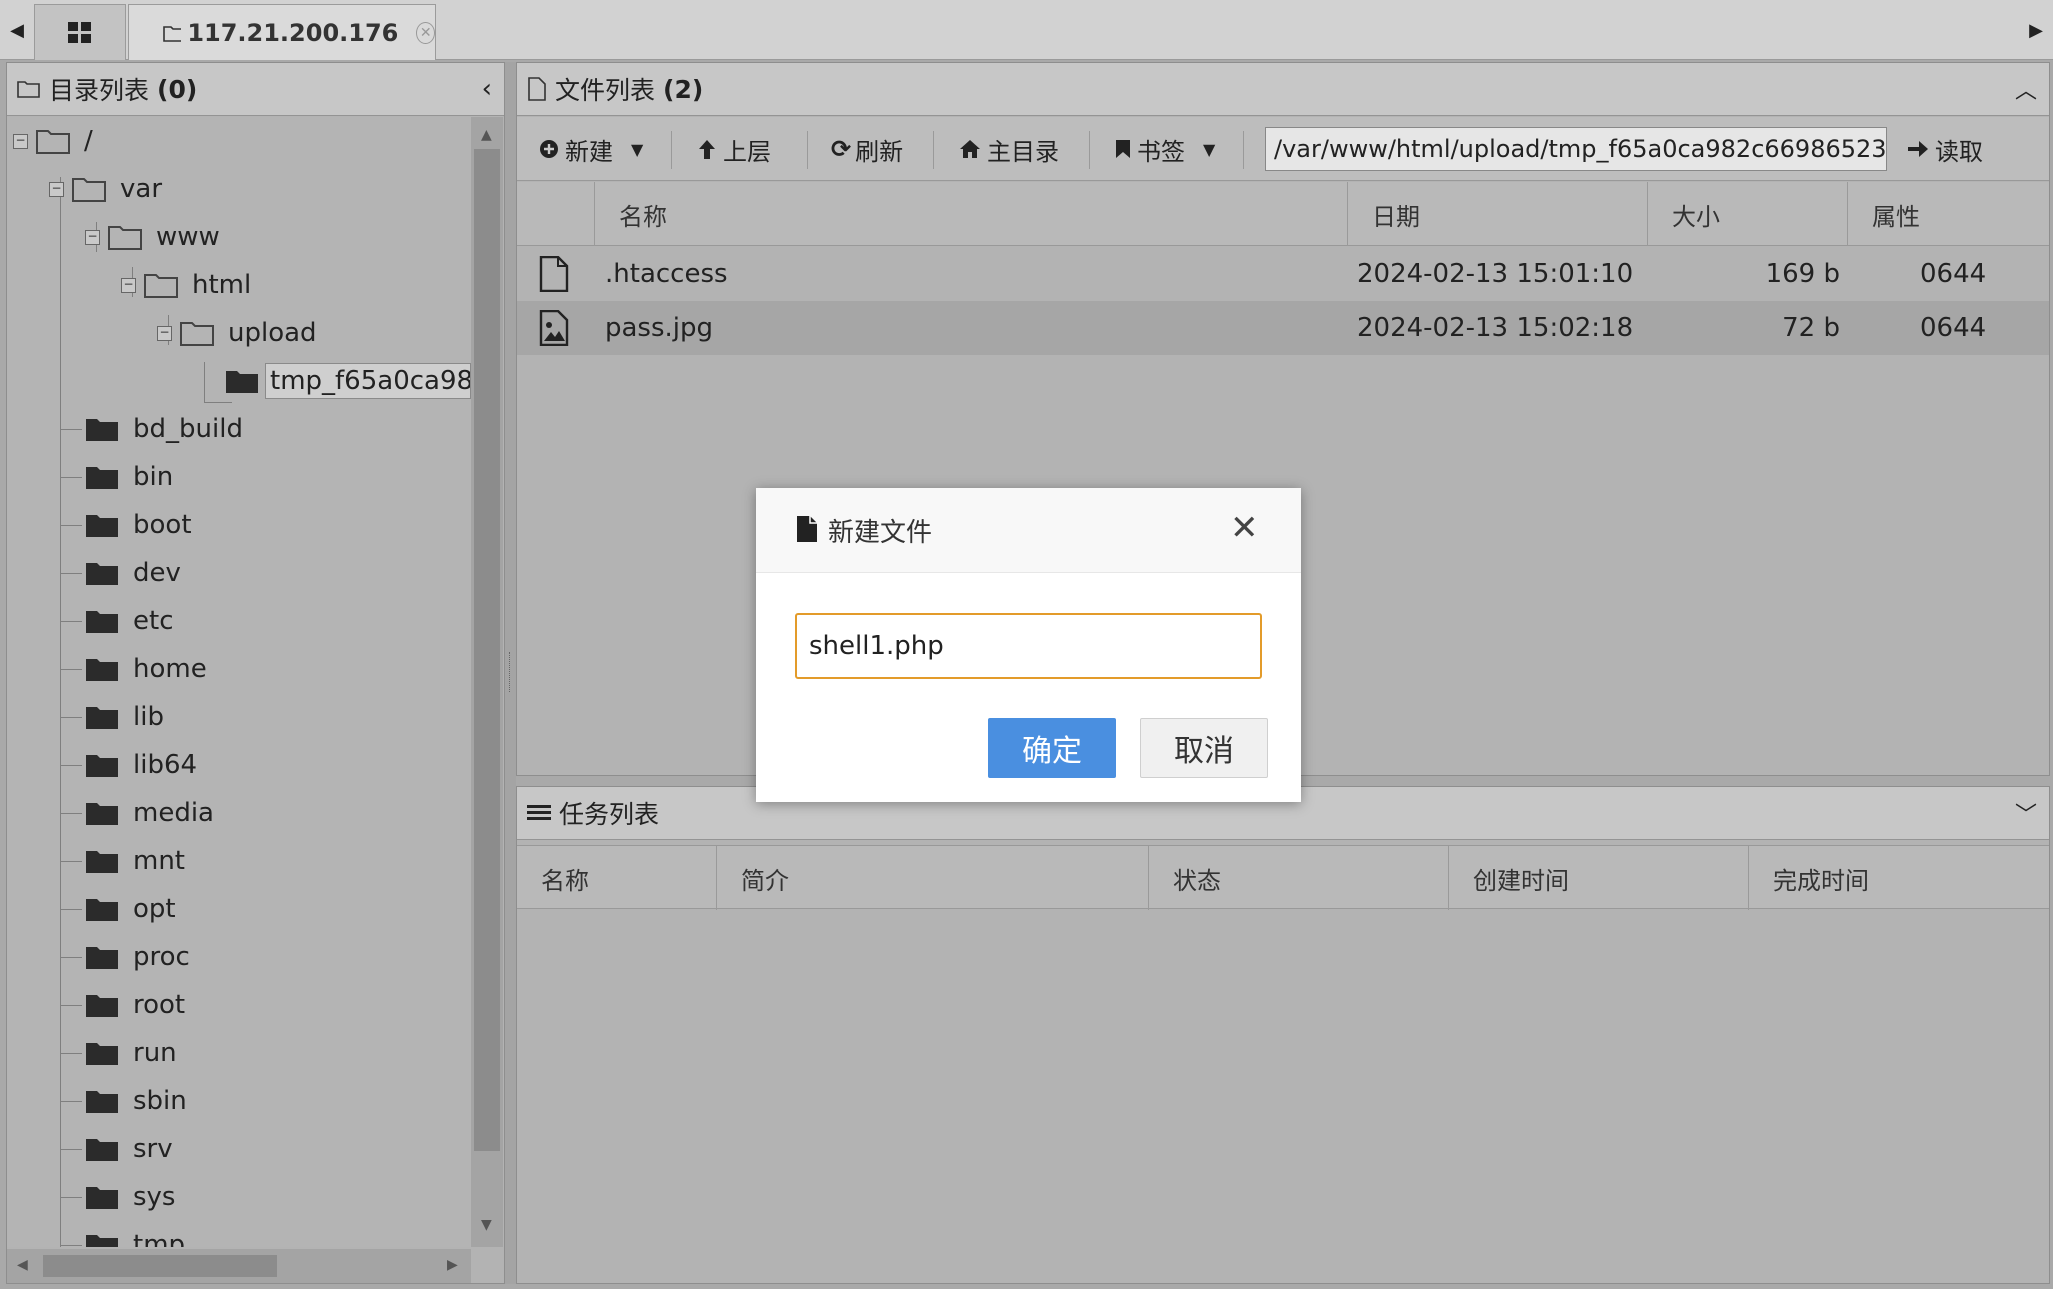  Describe the element at coordinates (131, 1053) in the screenshot. I see `tree-node-folder: run` at that location.